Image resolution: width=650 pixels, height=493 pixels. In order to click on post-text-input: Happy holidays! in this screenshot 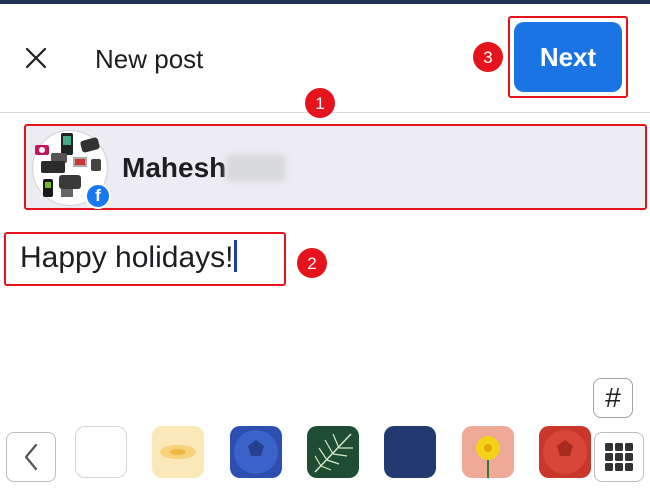, I will do `click(129, 258)`.